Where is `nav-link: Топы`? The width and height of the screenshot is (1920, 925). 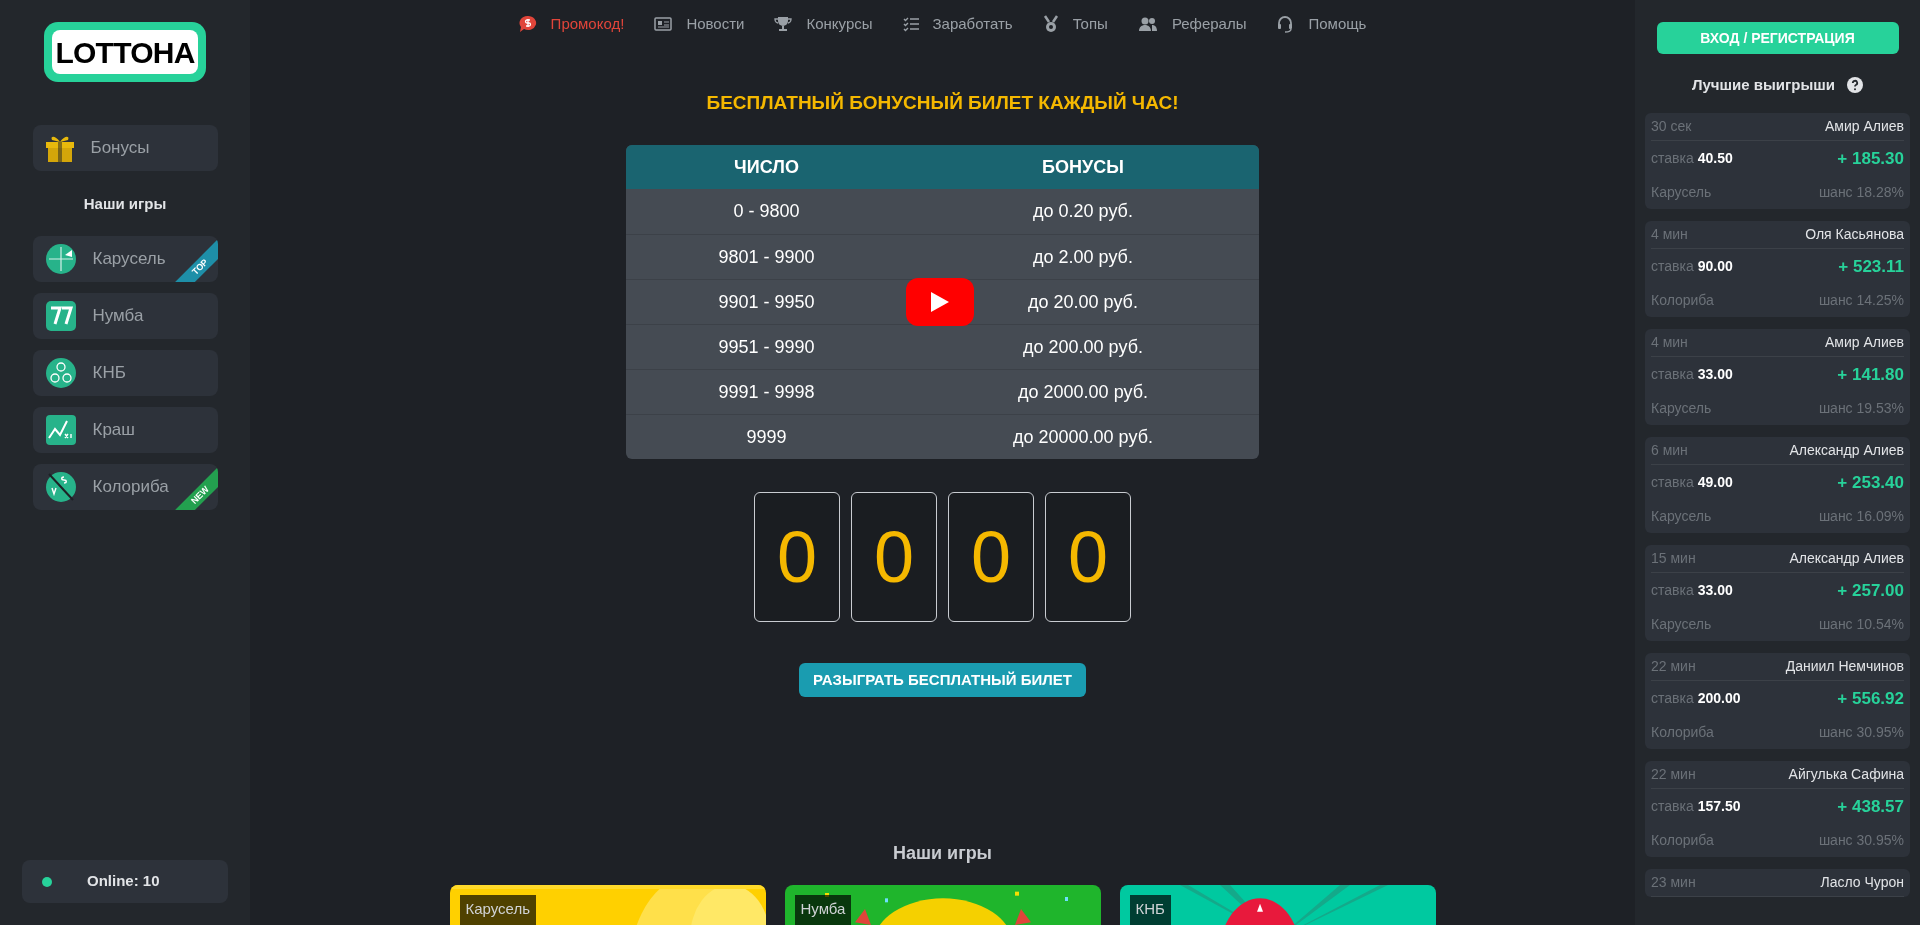 nav-link: Топы is located at coordinates (1075, 24).